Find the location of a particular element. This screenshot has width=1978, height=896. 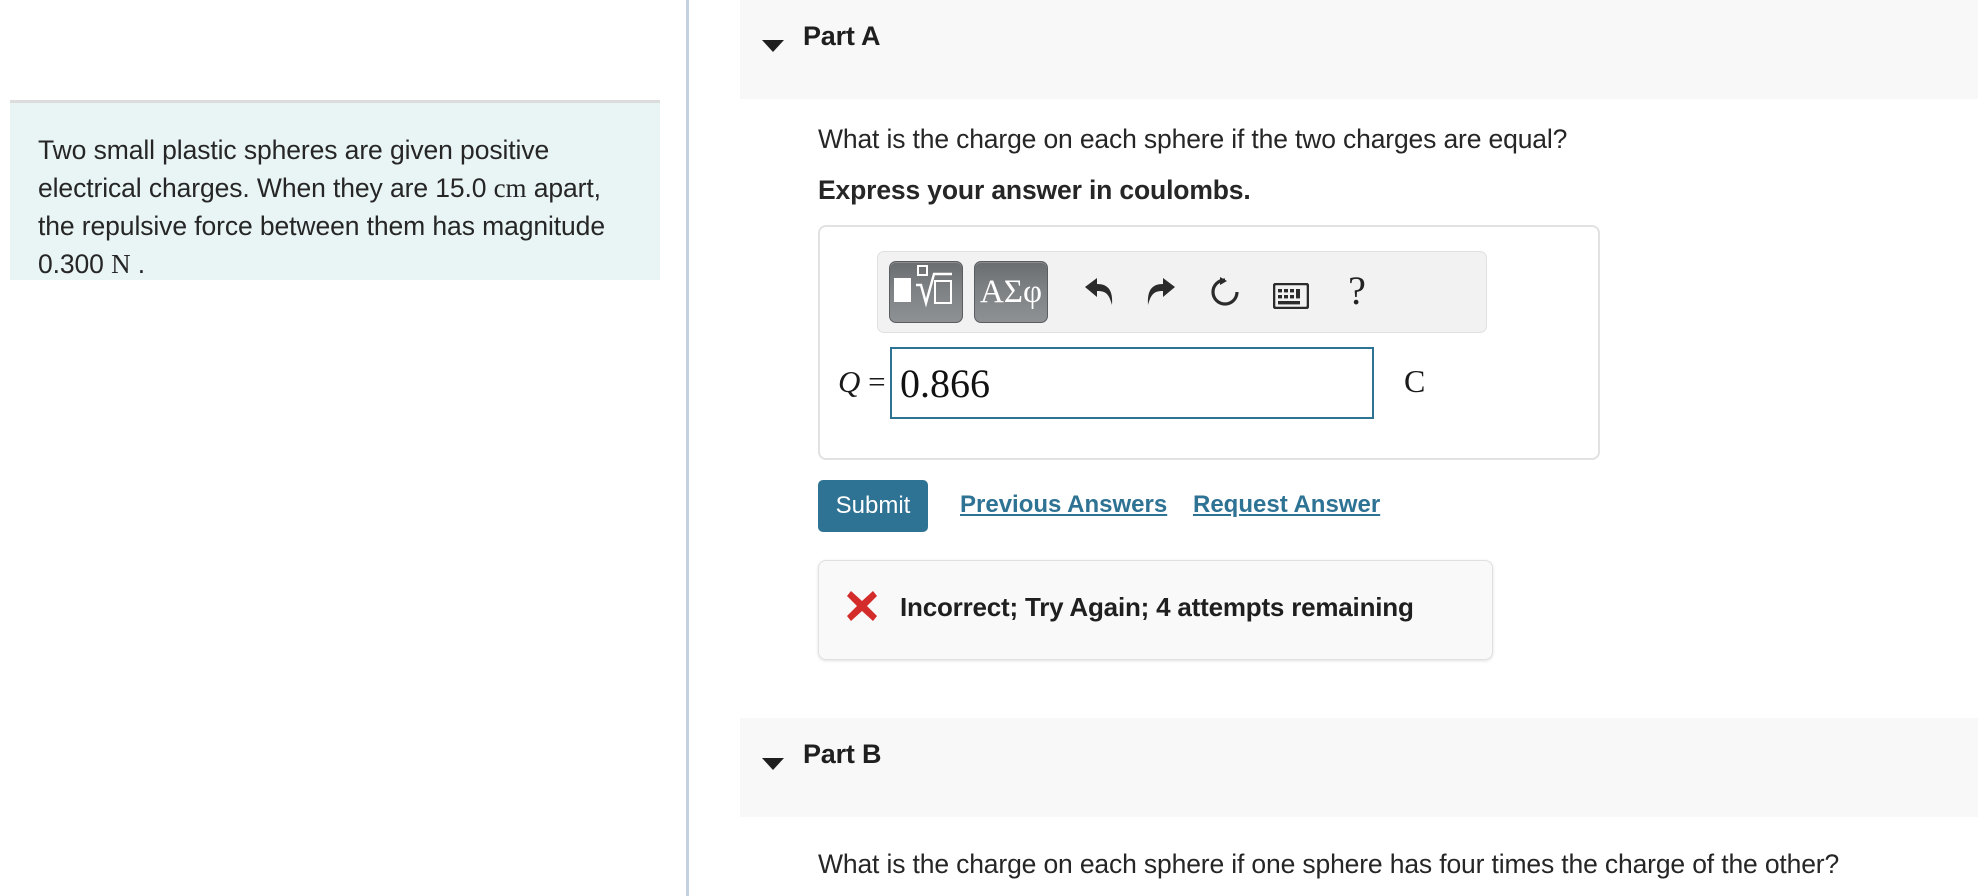

answer-equals: = is located at coordinates (877, 381).